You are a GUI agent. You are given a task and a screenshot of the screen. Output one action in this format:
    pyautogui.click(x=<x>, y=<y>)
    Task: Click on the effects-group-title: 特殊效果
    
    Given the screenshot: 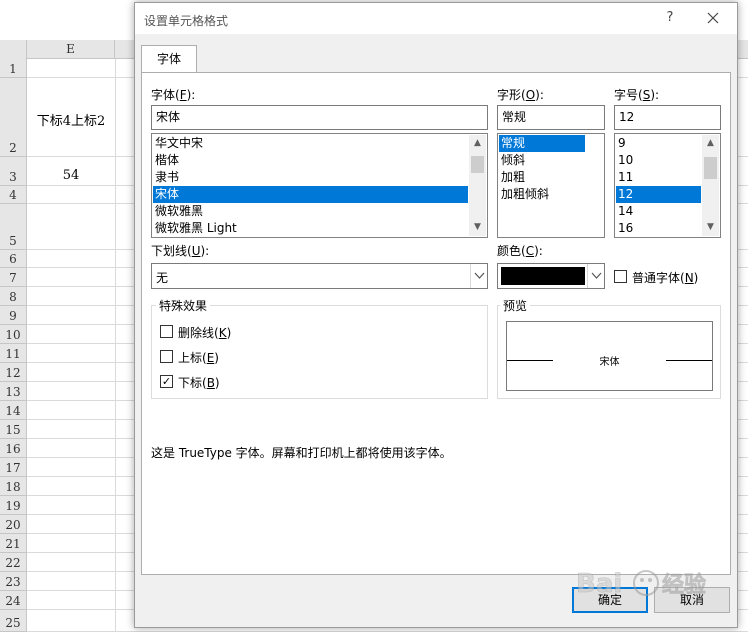 What is the action you would take?
    pyautogui.click(x=183, y=305)
    